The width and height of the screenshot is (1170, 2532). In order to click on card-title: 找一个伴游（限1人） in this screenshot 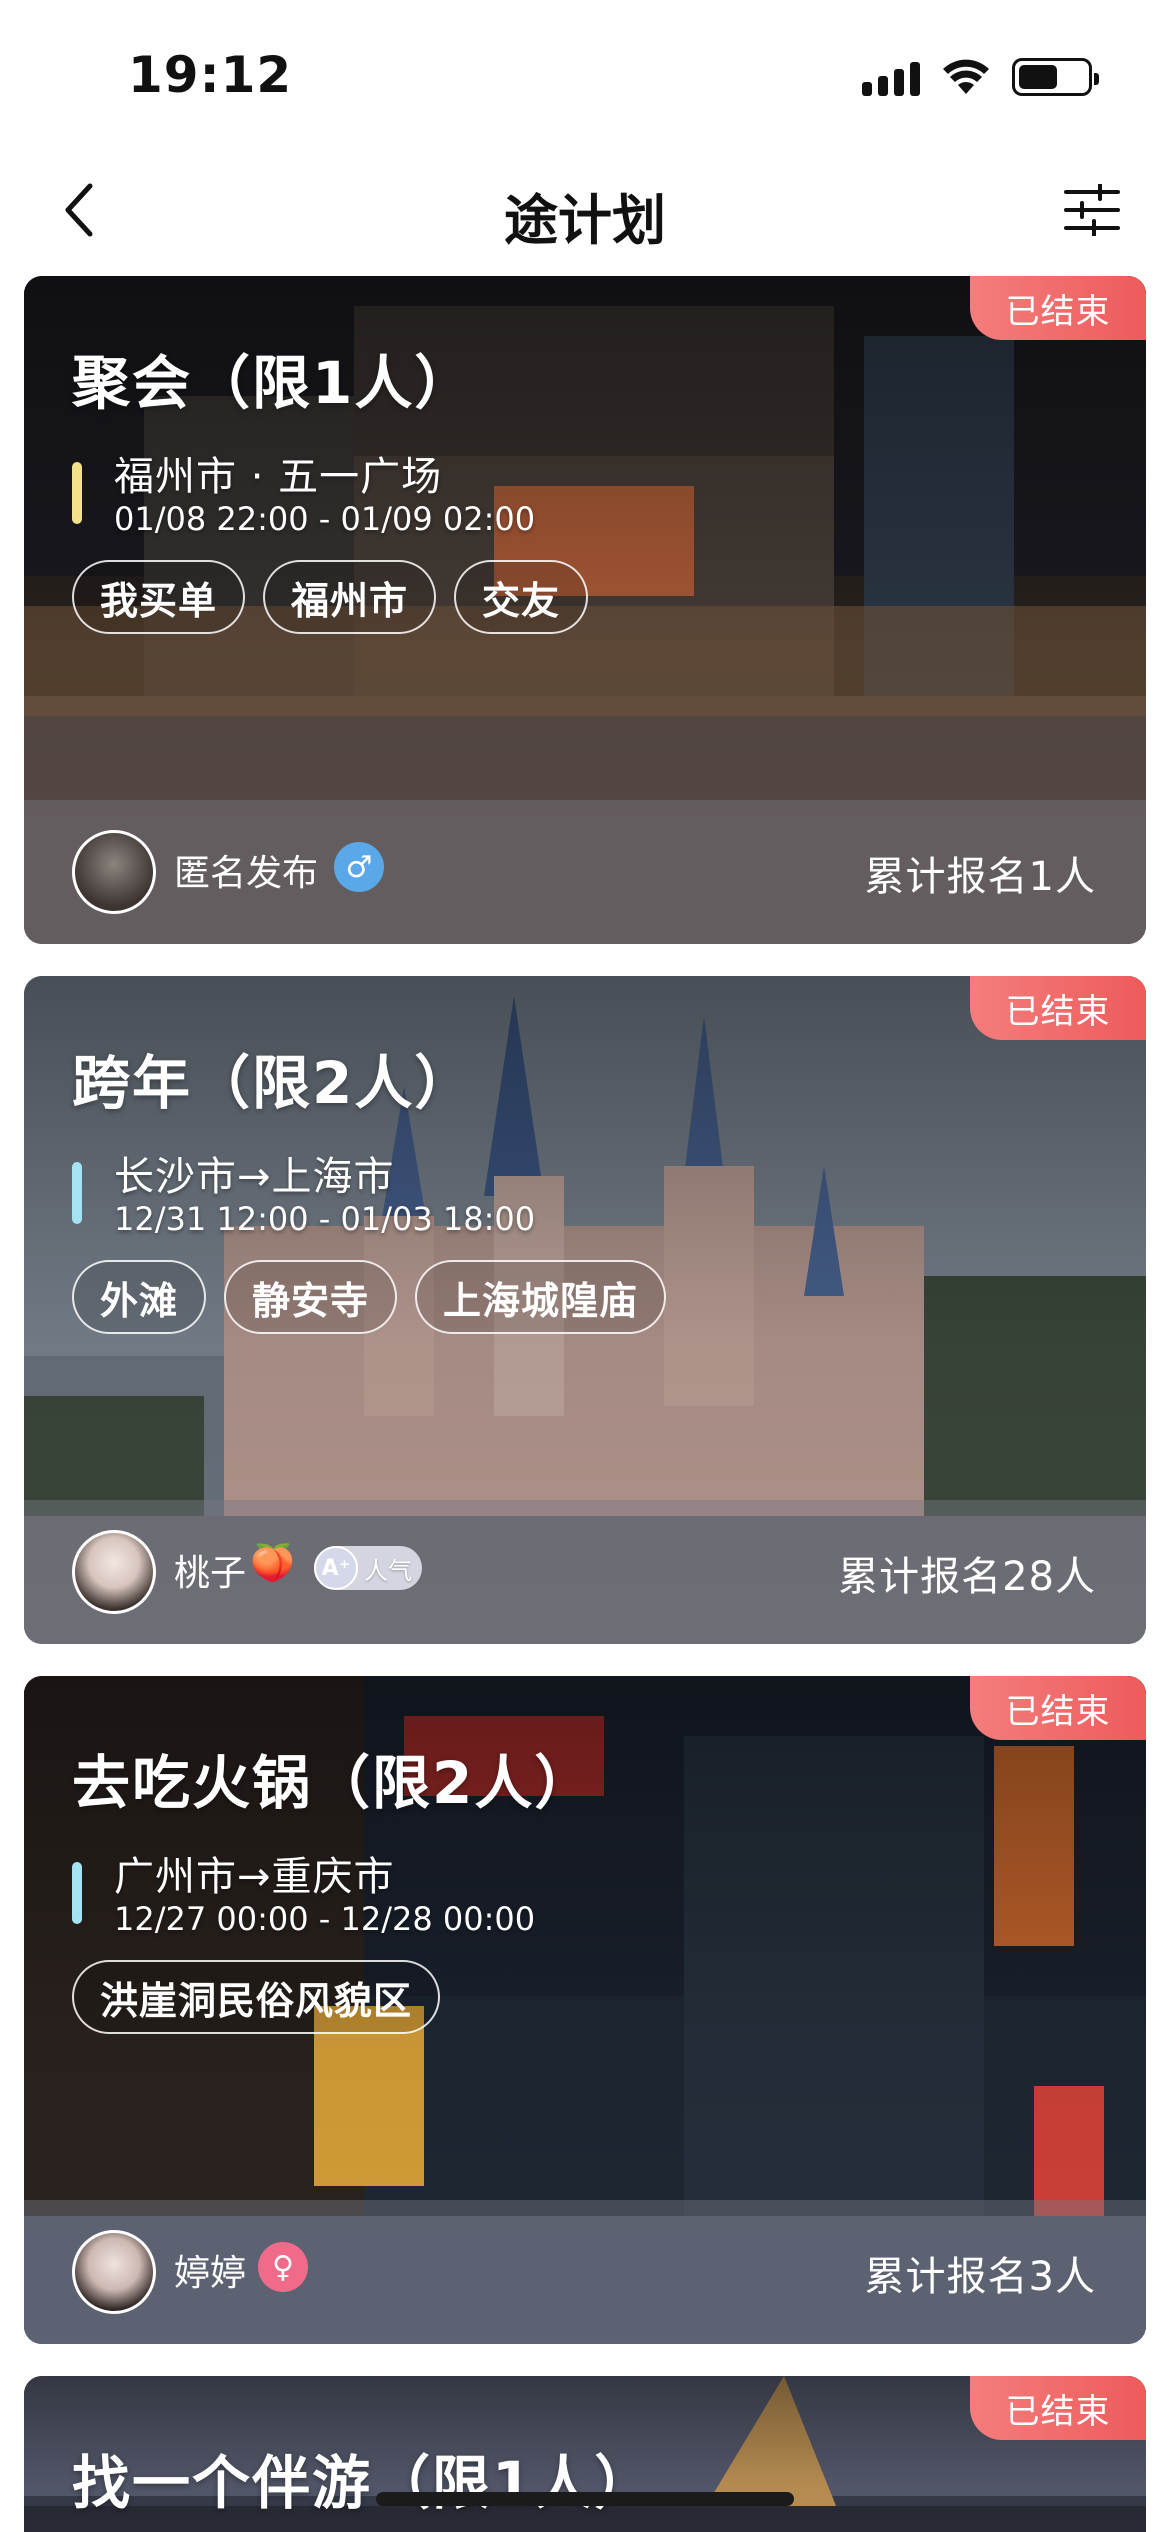, I will do `click(363, 2483)`.